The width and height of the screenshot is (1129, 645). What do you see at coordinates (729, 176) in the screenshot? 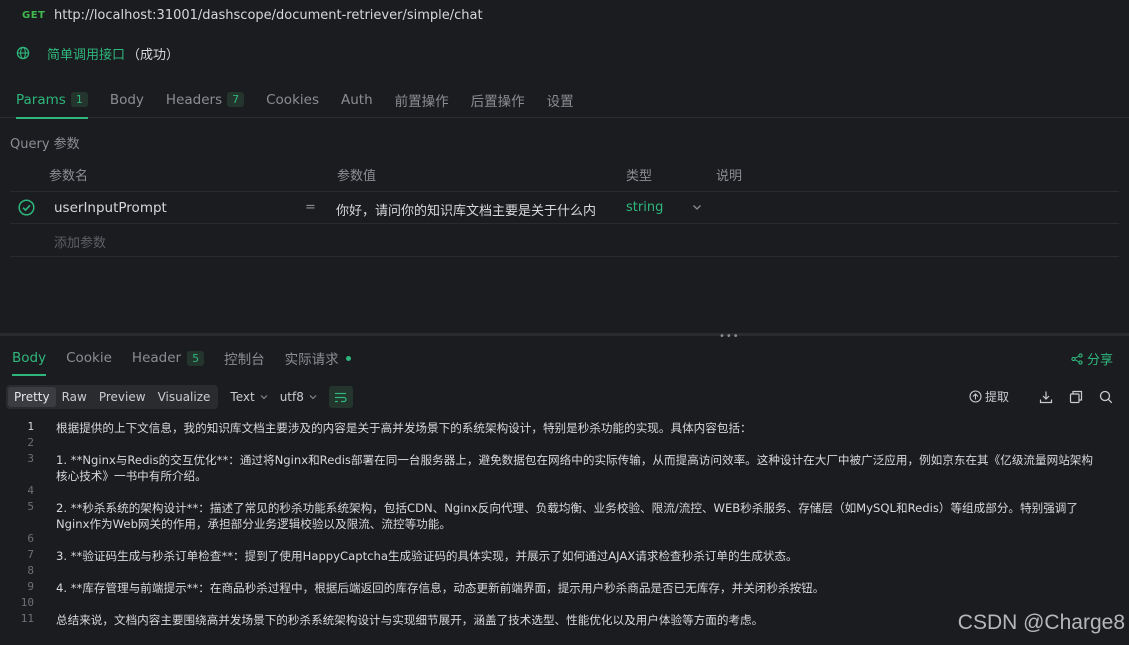
I see `col-desc-header: 说明` at bounding box center [729, 176].